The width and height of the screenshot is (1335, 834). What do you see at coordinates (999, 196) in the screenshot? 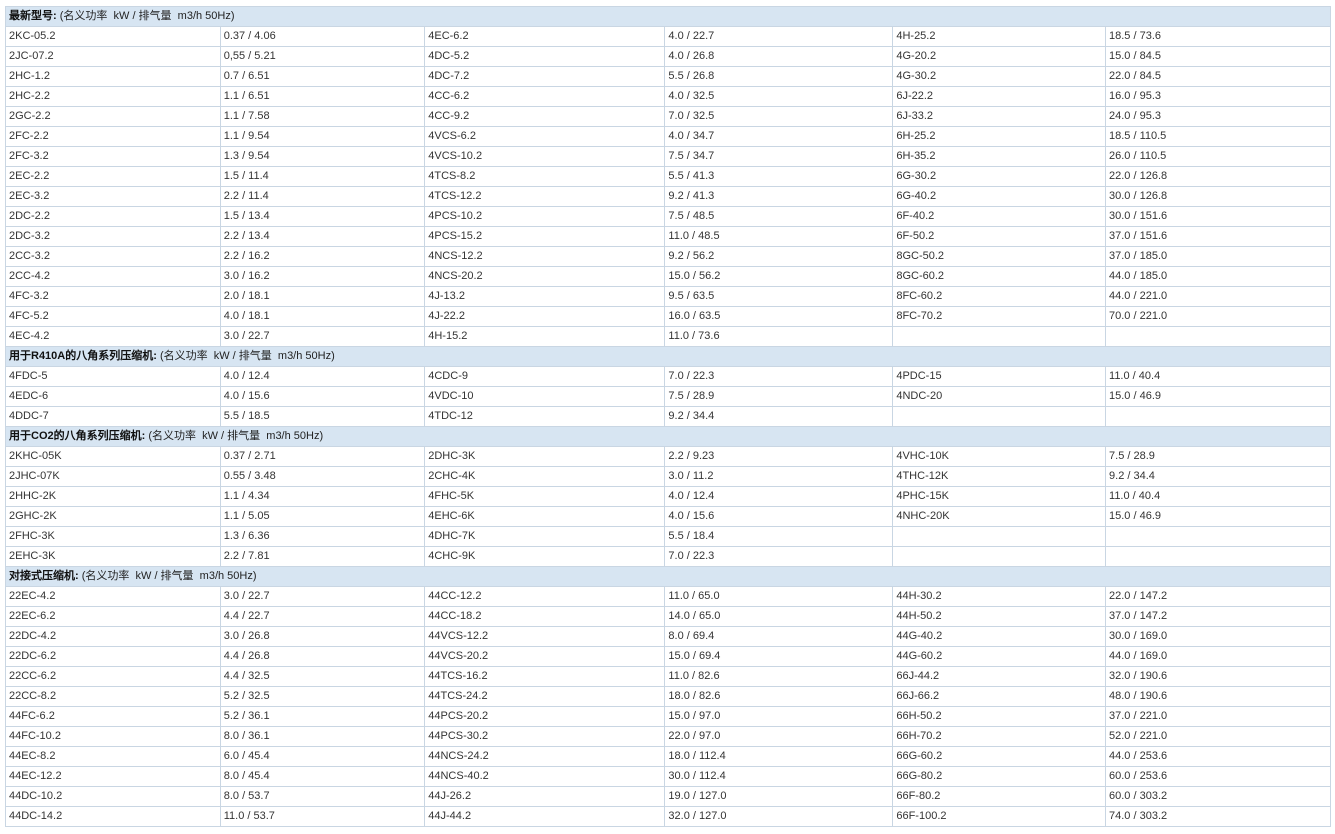
I see `model-cell: 6G-40.2` at bounding box center [999, 196].